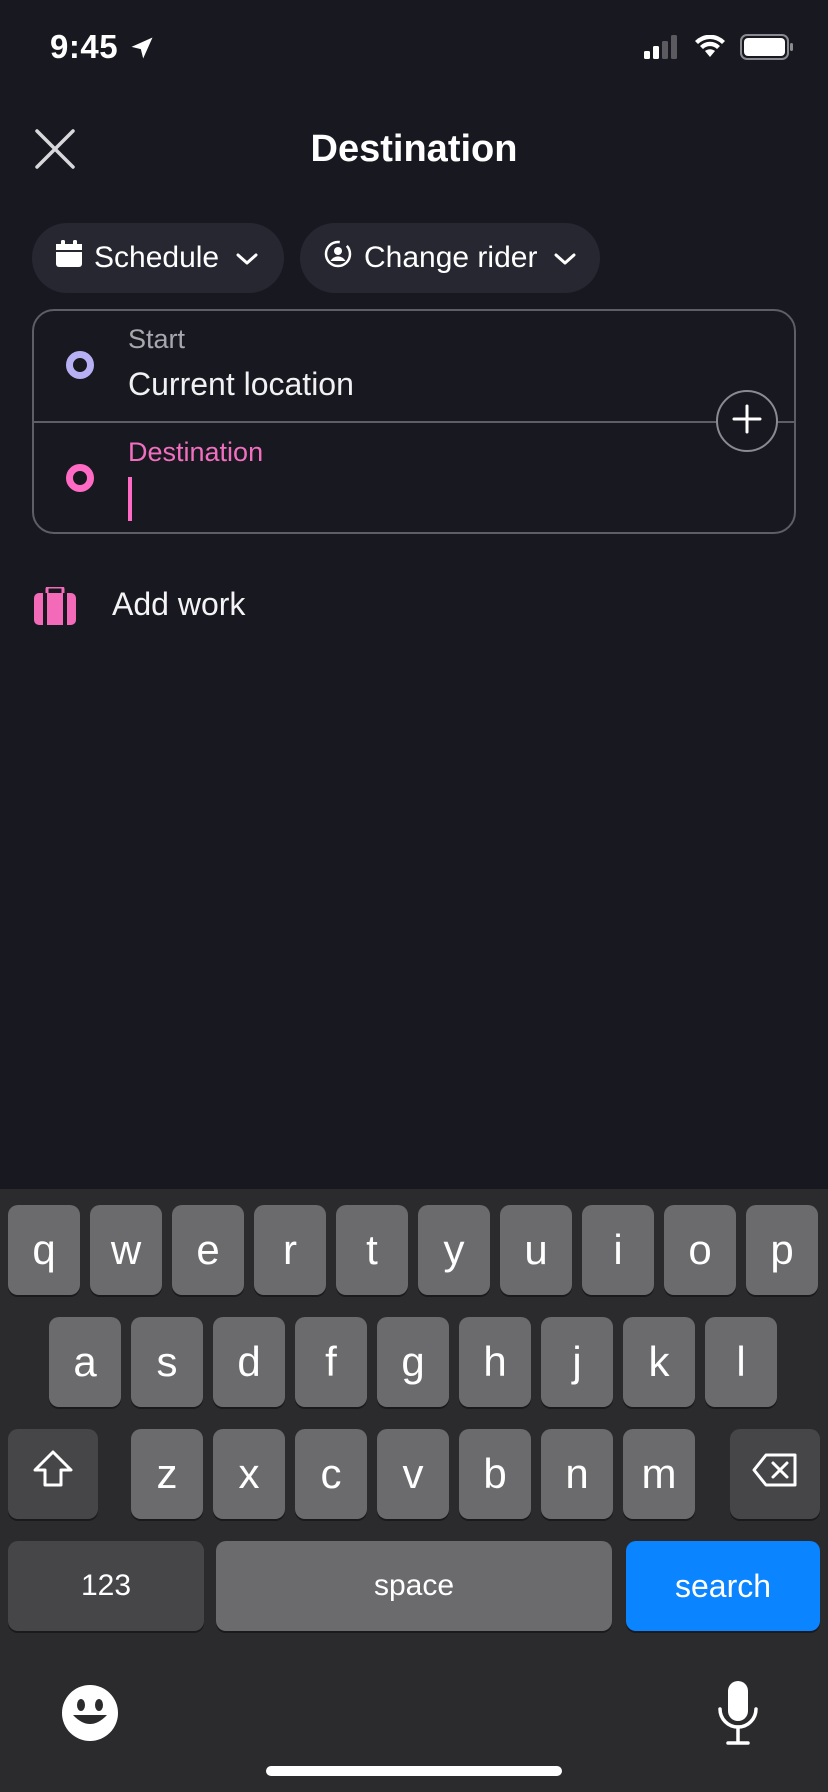 Image resolution: width=828 pixels, height=1792 pixels. What do you see at coordinates (249, 1362) in the screenshot?
I see `key-d: d` at bounding box center [249, 1362].